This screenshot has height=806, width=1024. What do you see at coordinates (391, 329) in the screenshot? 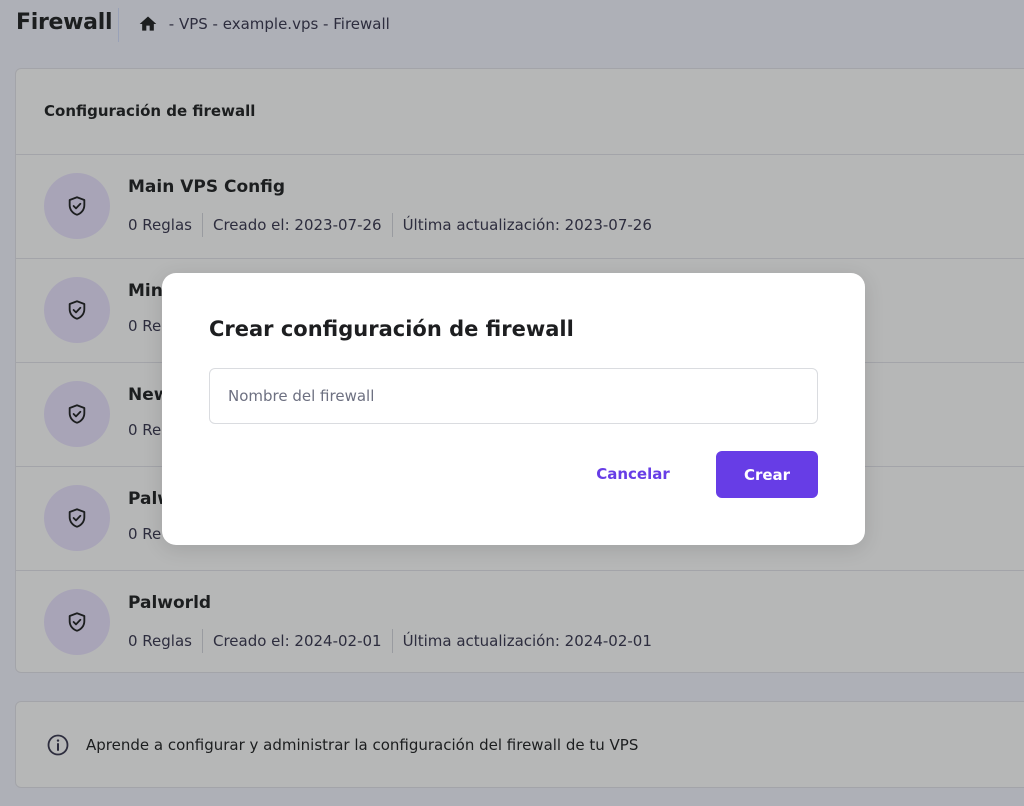
I see `modal-title: Crear configuración de firewall` at bounding box center [391, 329].